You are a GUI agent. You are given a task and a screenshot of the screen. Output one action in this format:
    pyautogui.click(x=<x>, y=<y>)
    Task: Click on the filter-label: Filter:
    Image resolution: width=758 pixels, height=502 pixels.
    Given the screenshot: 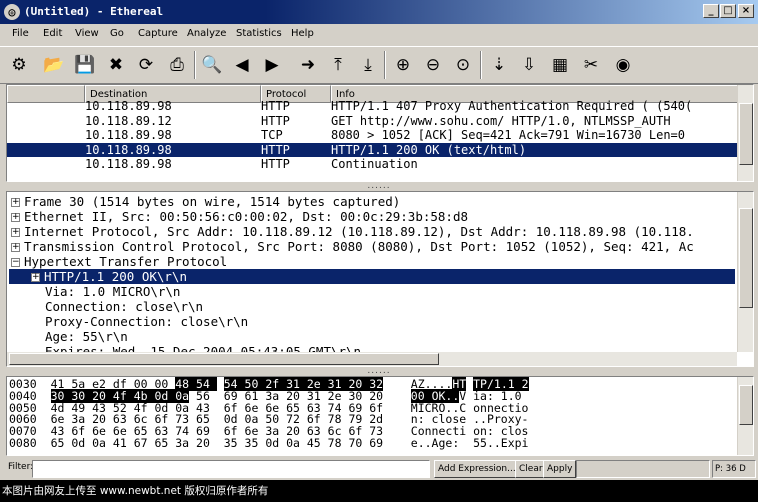 What is the action you would take?
    pyautogui.click(x=21, y=467)
    